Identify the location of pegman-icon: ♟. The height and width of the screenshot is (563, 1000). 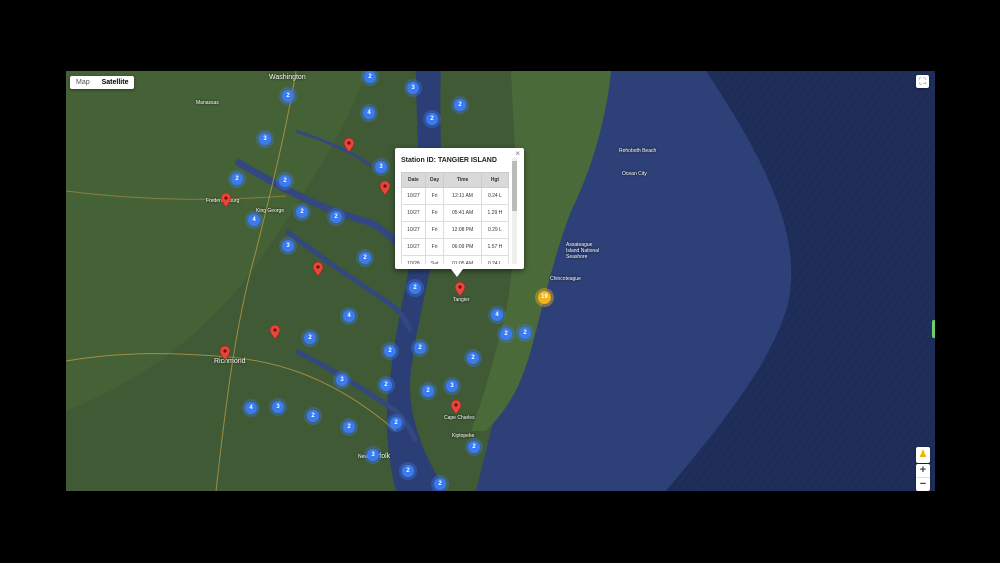
(923, 455).